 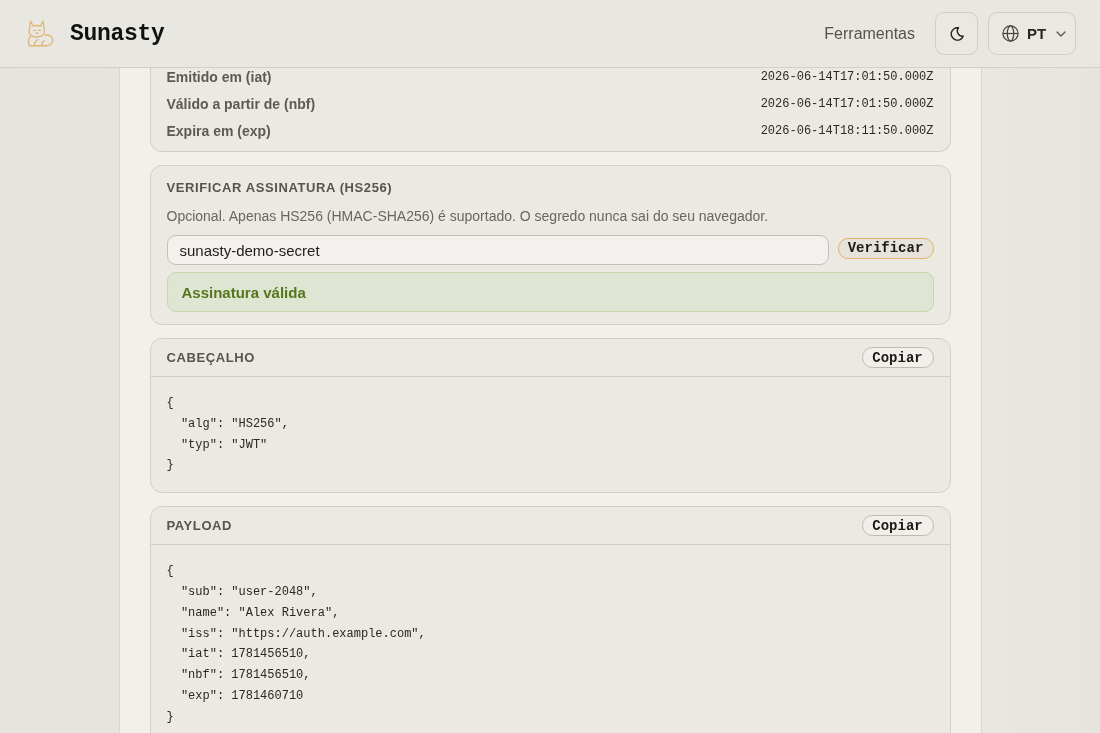 I want to click on verify-button: Verificar, so click(x=885, y=248).